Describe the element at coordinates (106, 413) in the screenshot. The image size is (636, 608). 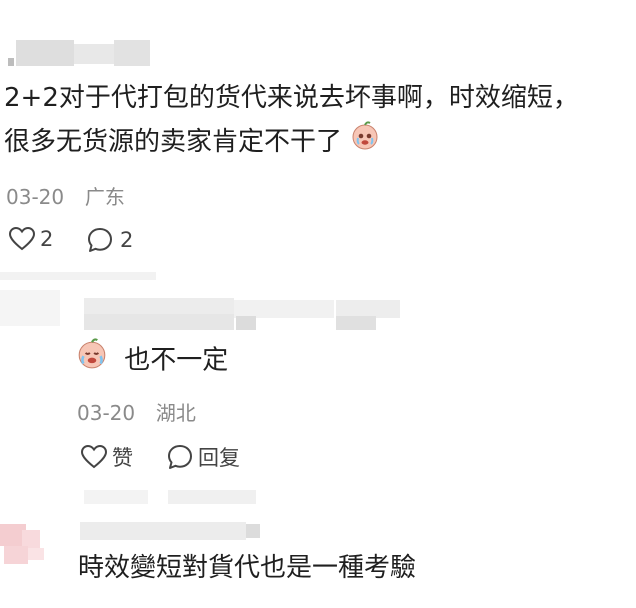
I see `reply-date: 03-20` at that location.